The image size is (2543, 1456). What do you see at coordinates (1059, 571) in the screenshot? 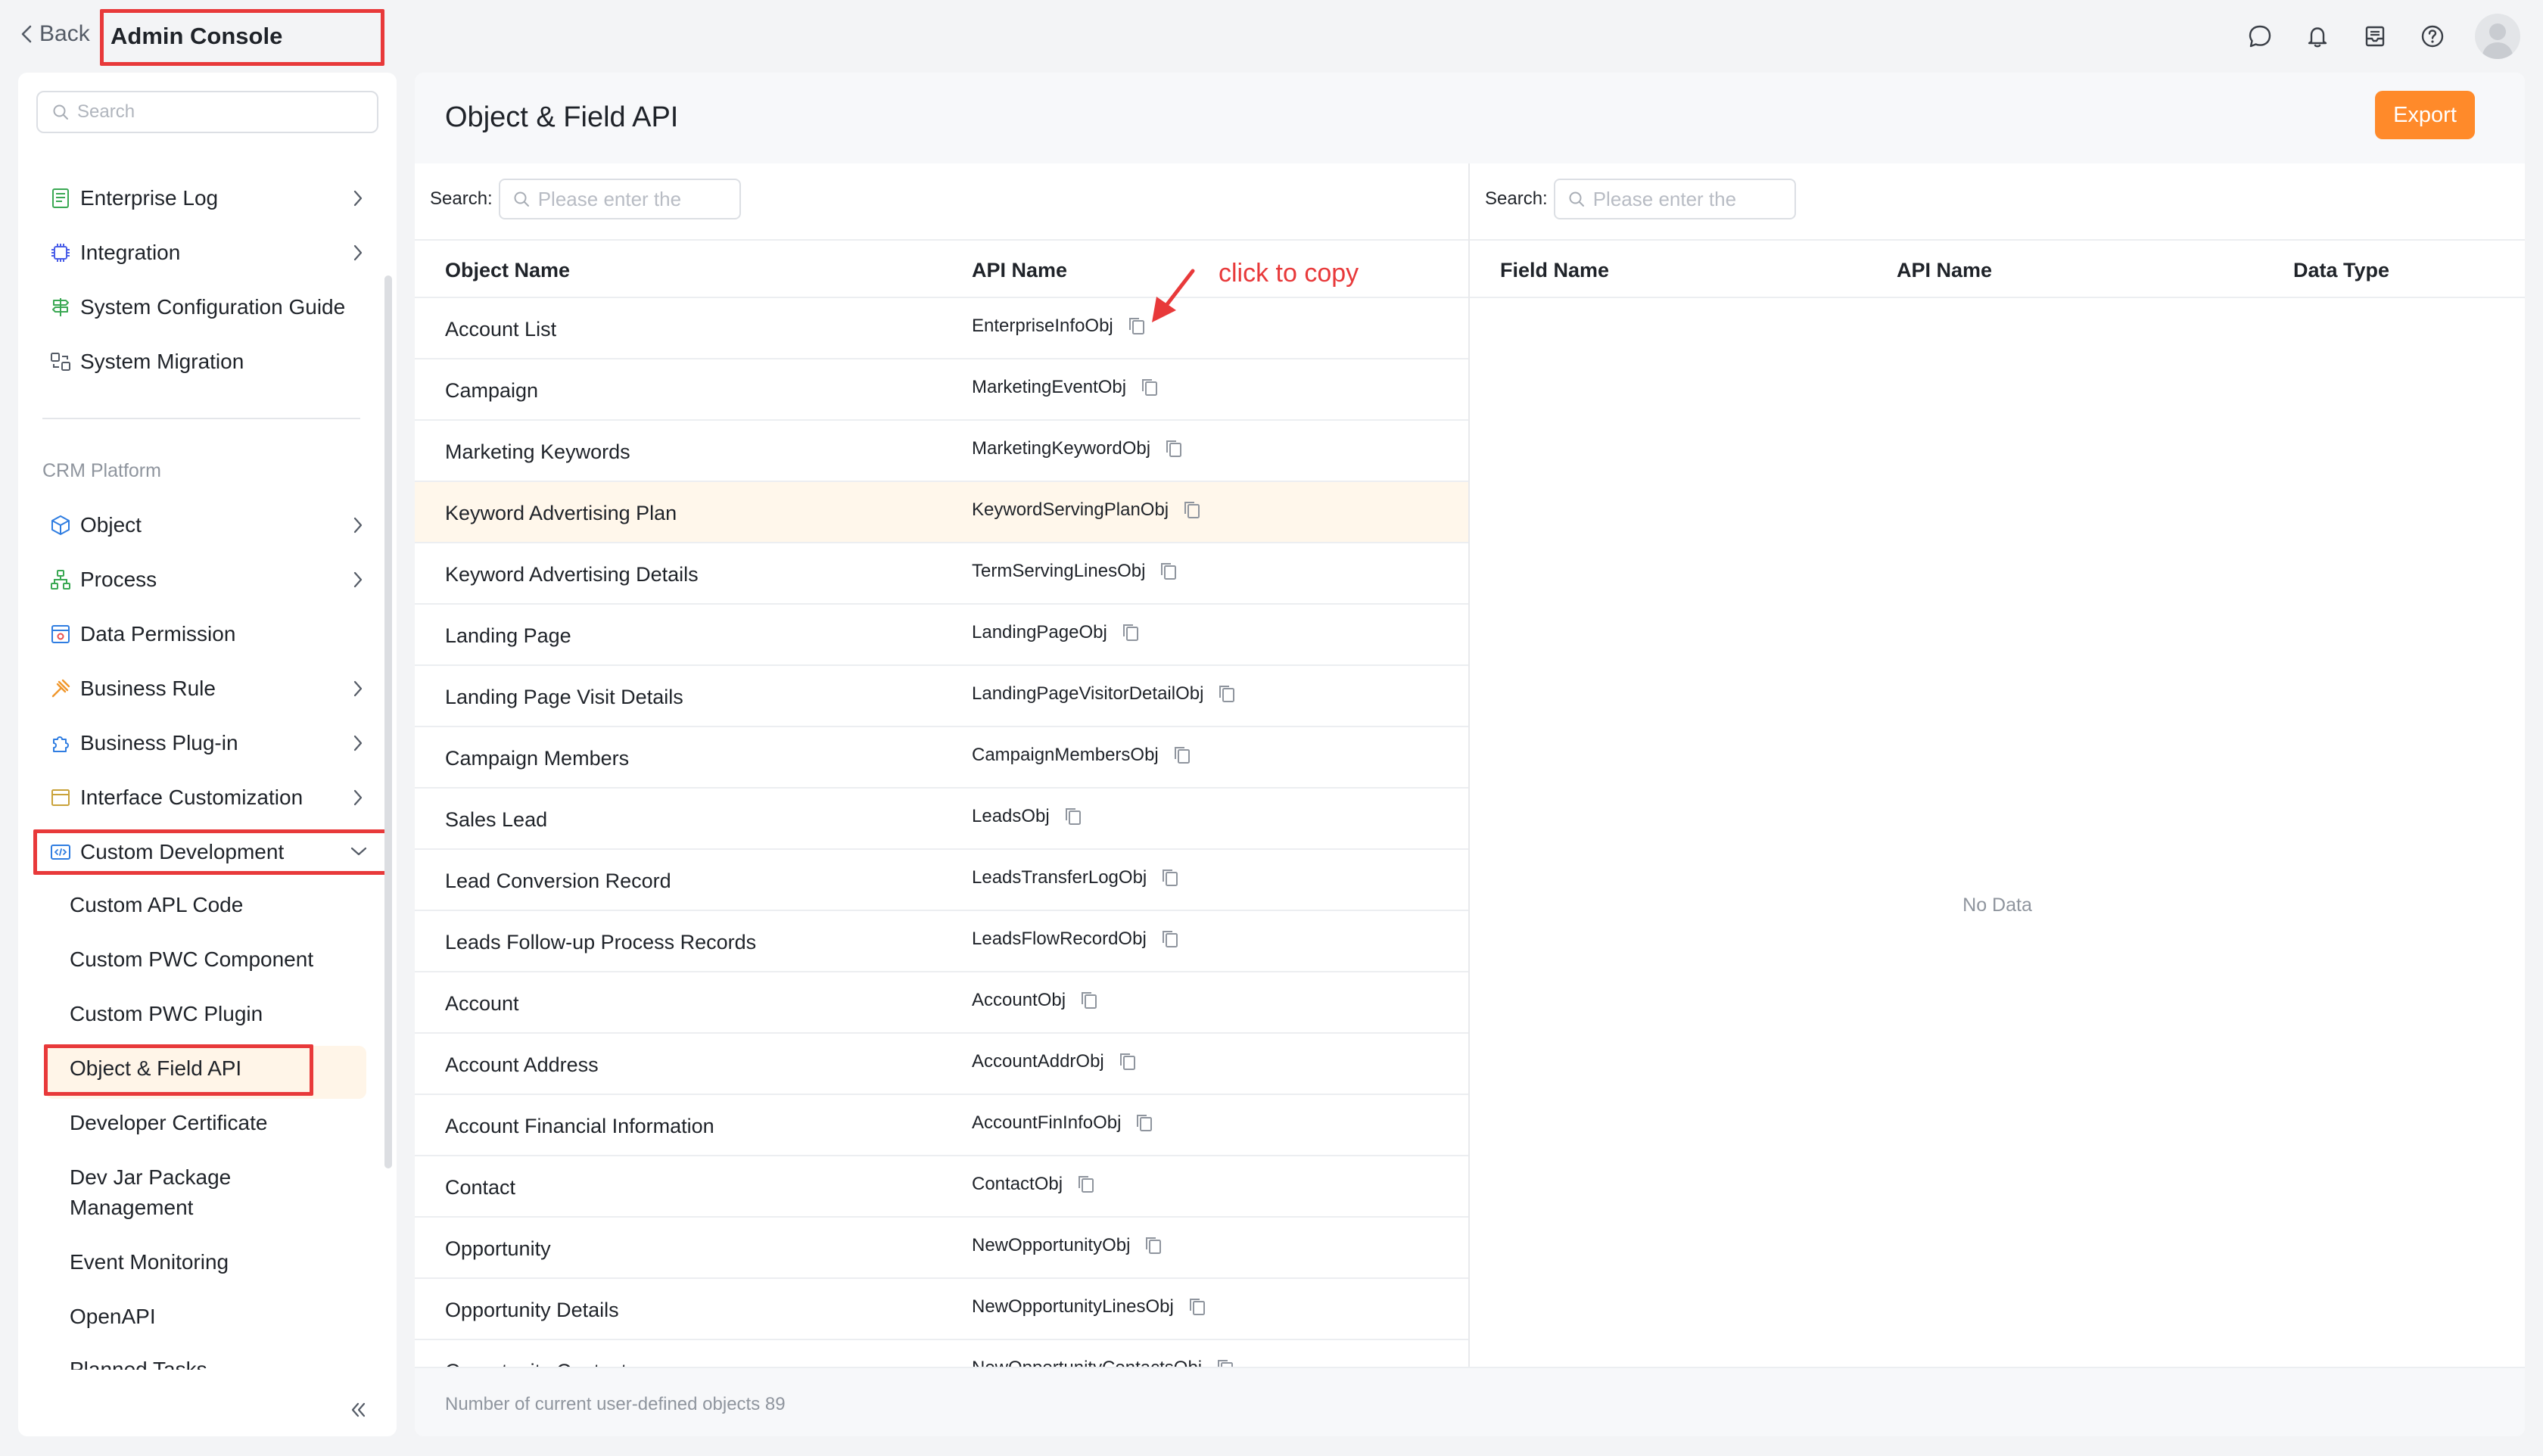
I see `api-name-text: TermServingLinesObj` at bounding box center [1059, 571].